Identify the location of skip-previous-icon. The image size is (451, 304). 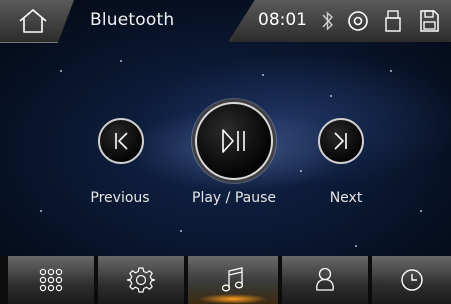
(121, 141).